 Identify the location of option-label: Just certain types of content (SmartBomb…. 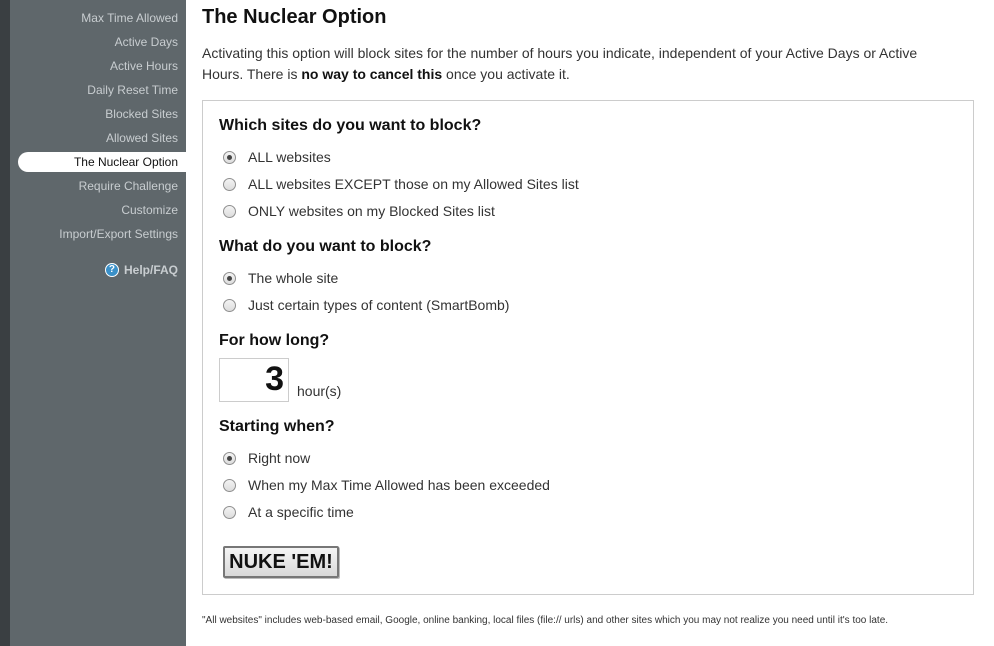
(379, 305).